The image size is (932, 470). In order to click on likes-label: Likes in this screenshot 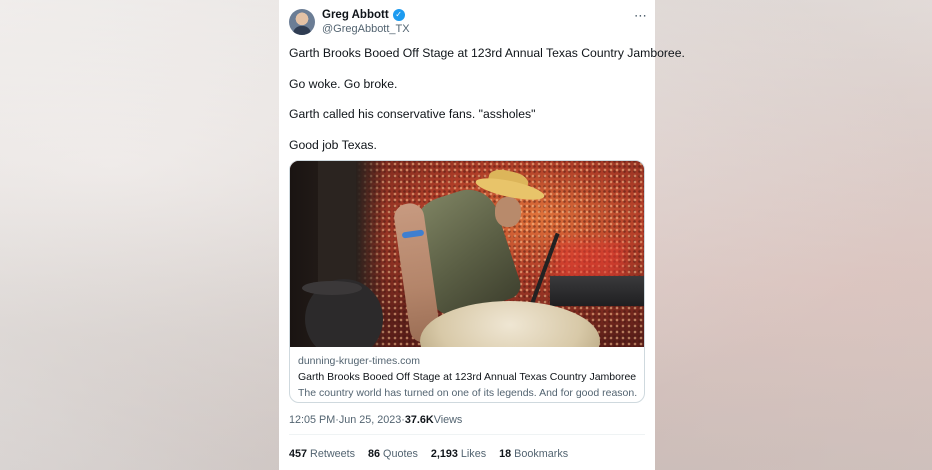, I will do `click(473, 454)`.